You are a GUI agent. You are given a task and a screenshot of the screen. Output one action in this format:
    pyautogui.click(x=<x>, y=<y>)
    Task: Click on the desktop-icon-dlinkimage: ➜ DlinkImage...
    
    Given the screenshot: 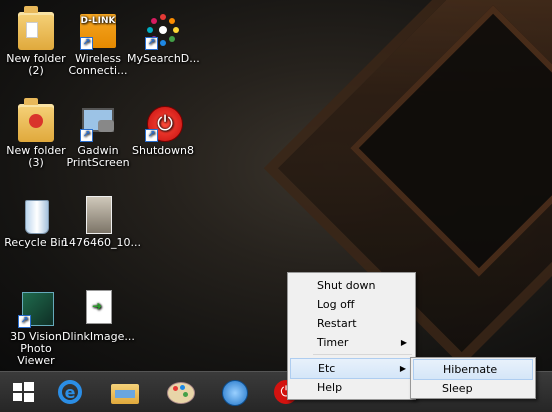 What is the action you would take?
    pyautogui.click(x=98, y=316)
    